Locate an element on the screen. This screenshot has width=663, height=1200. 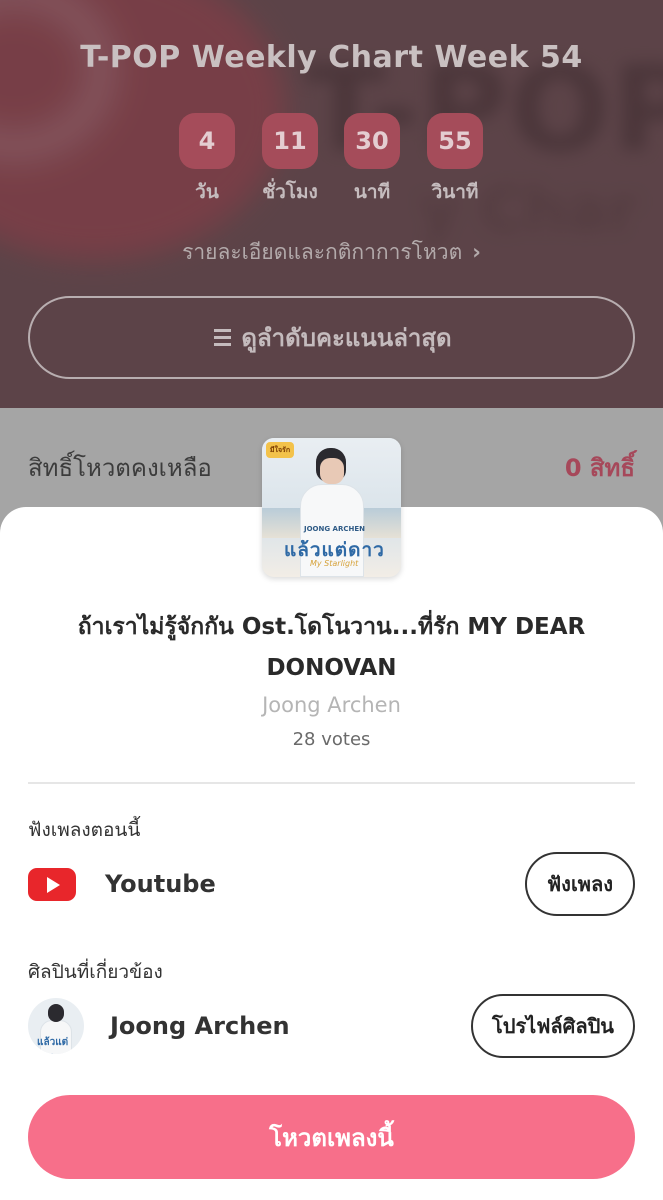
countdown-hours: 11 ชั่วโมง is located at coordinates (290, 160).